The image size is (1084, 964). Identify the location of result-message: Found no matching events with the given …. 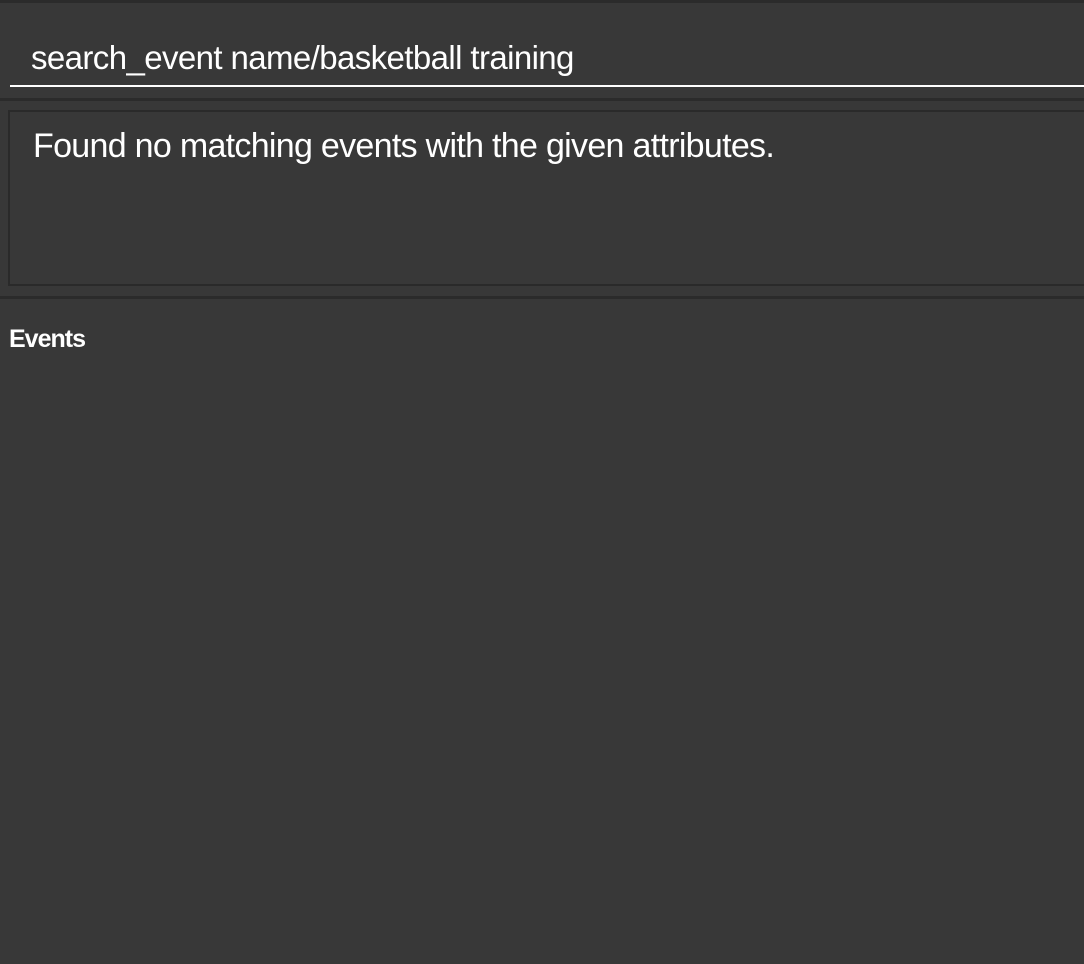
(404, 146).